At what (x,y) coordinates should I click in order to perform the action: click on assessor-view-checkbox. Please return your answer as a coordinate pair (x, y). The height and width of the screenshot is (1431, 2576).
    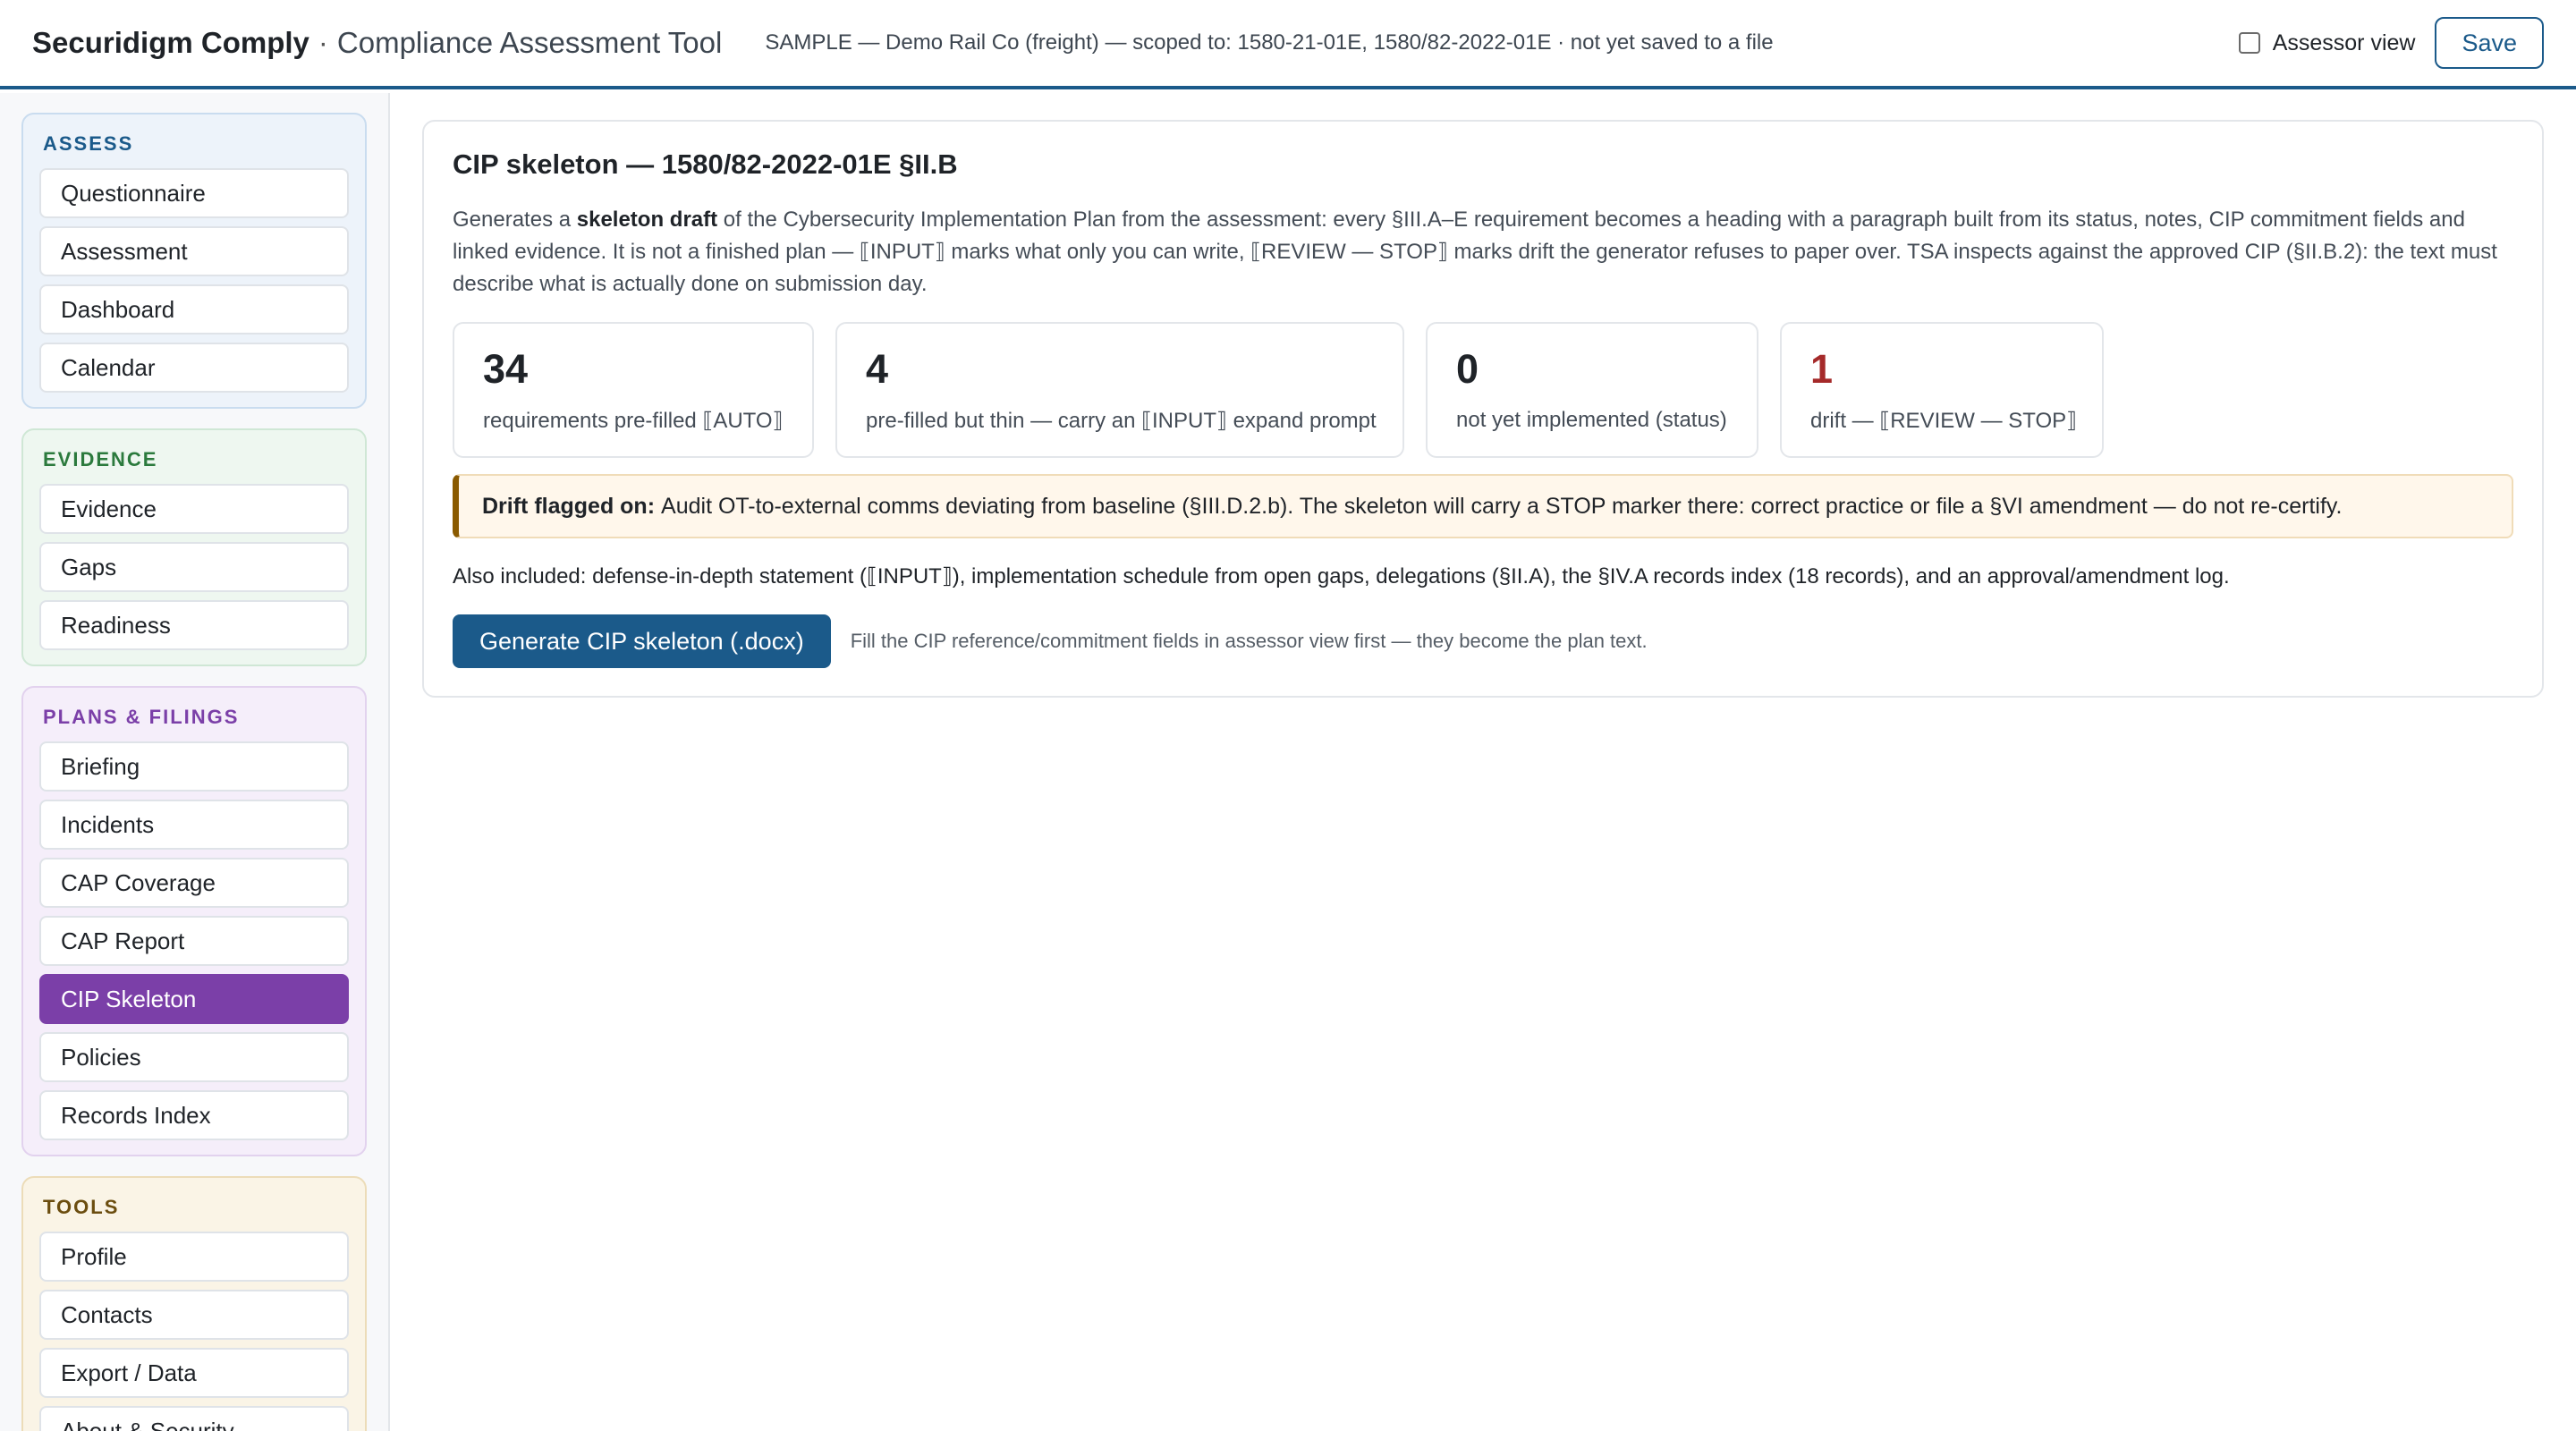
    Looking at the image, I should click on (2249, 43).